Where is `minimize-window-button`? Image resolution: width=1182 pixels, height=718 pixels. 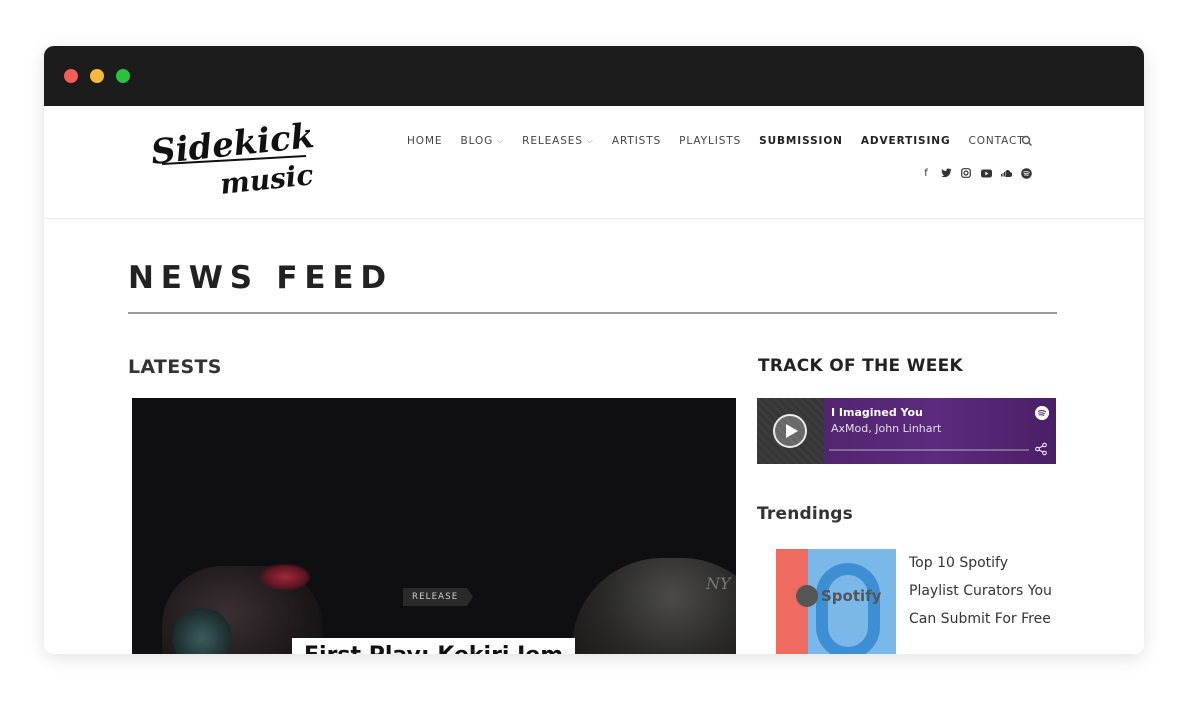 minimize-window-button is located at coordinates (97, 76).